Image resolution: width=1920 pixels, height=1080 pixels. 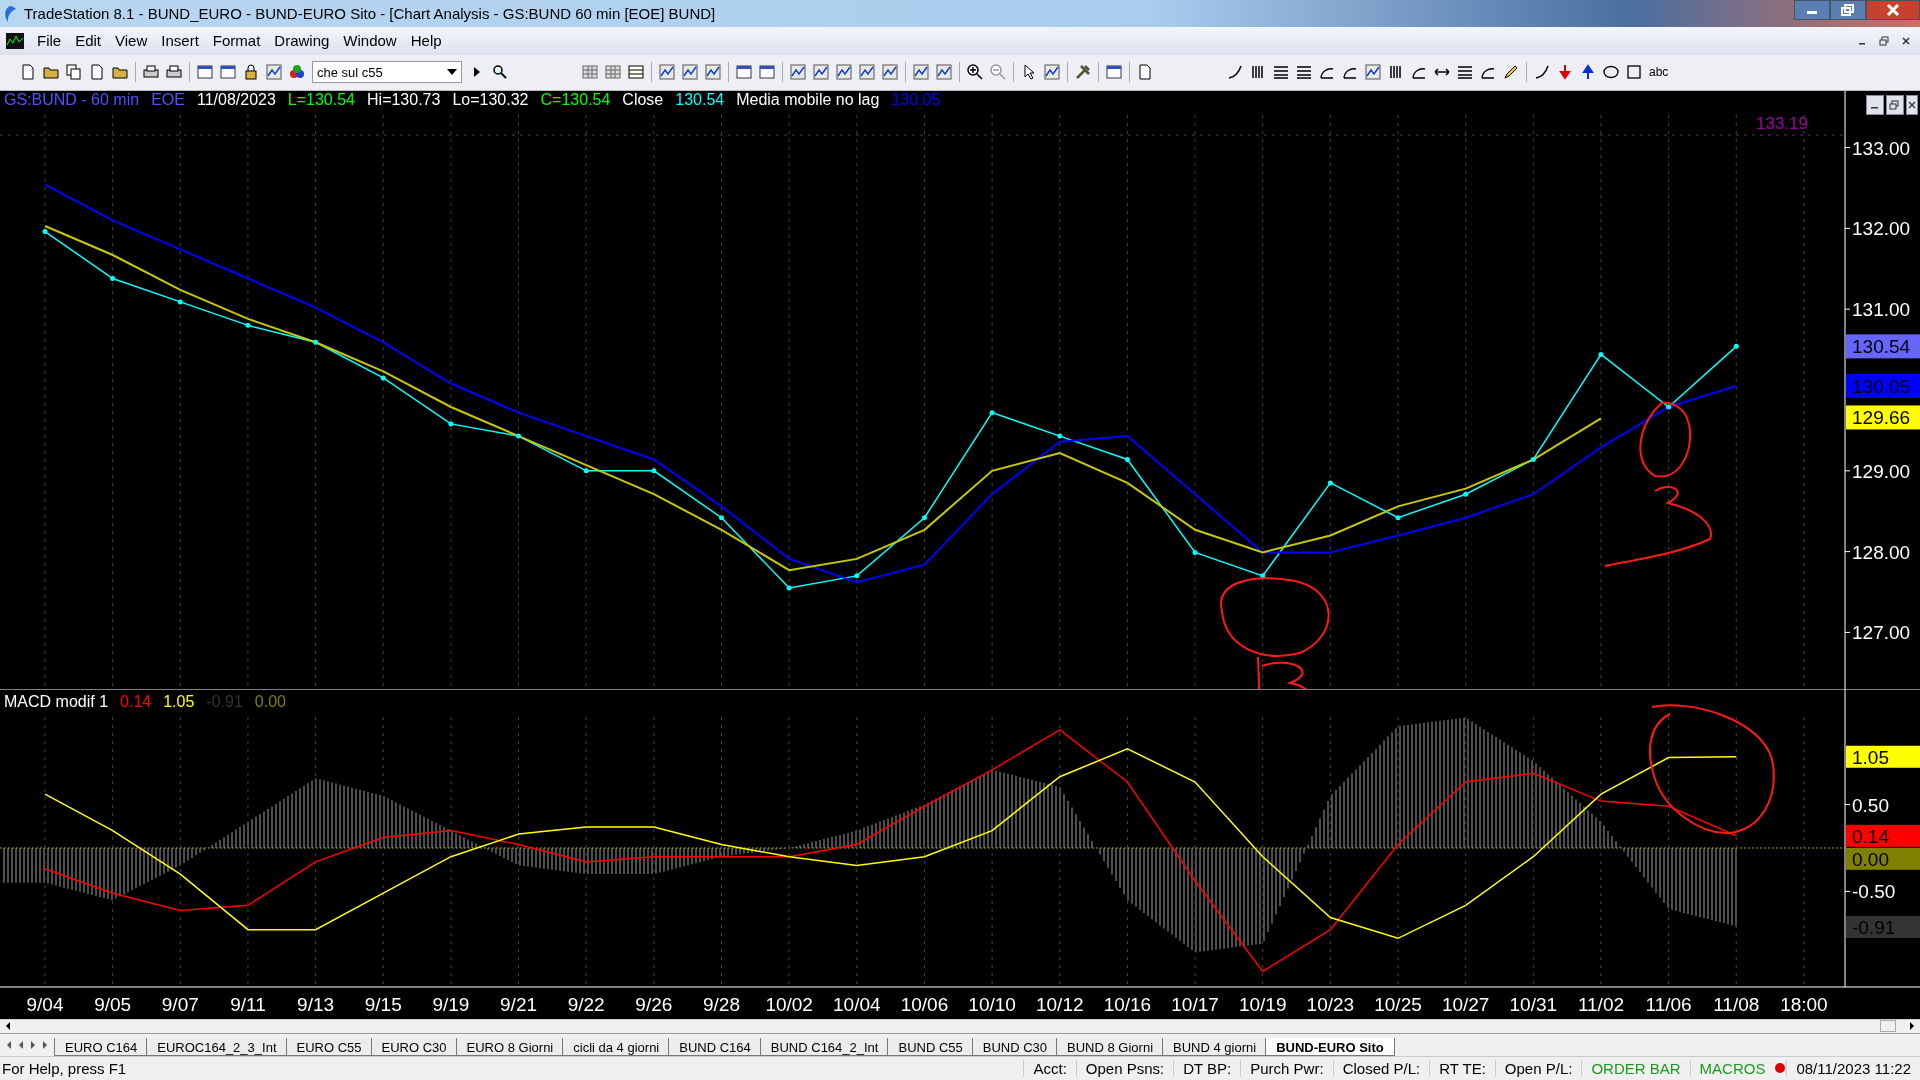 I want to click on status-field: Acct:, so click(x=1049, y=1068).